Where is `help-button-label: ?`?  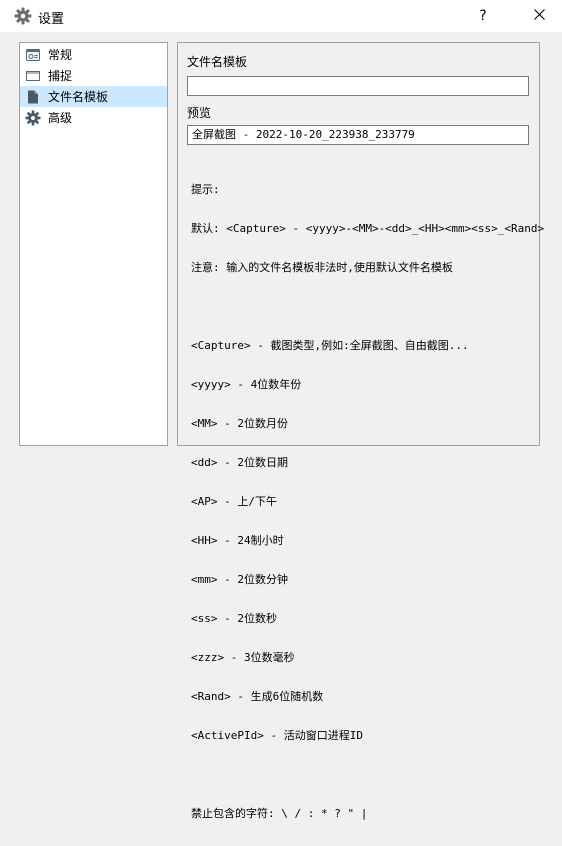
help-button-label: ? is located at coordinates (483, 16).